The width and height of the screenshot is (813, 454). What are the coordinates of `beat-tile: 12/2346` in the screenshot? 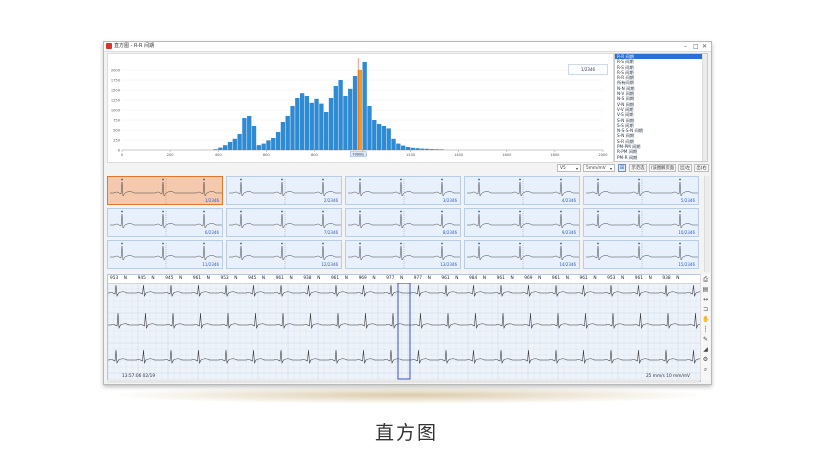 It's located at (284, 254).